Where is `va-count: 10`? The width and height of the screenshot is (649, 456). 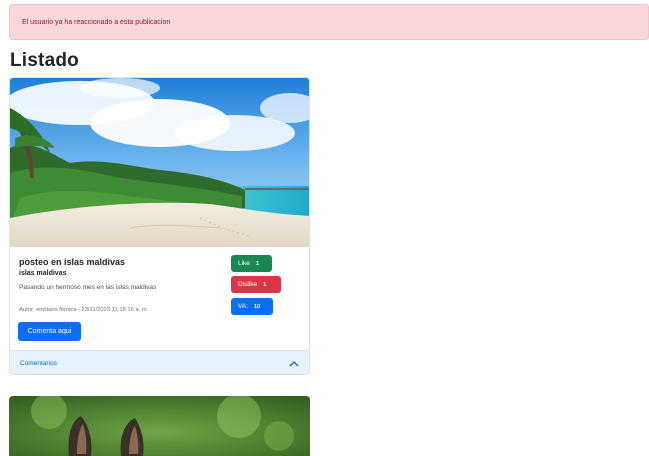 va-count: 10 is located at coordinates (257, 306).